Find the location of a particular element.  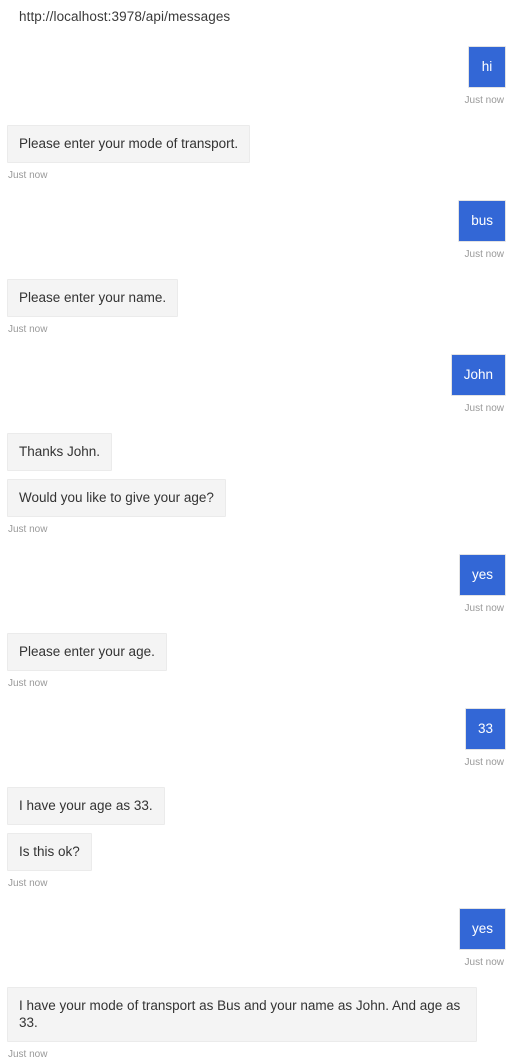

user-message-bubble: John is located at coordinates (478, 375).